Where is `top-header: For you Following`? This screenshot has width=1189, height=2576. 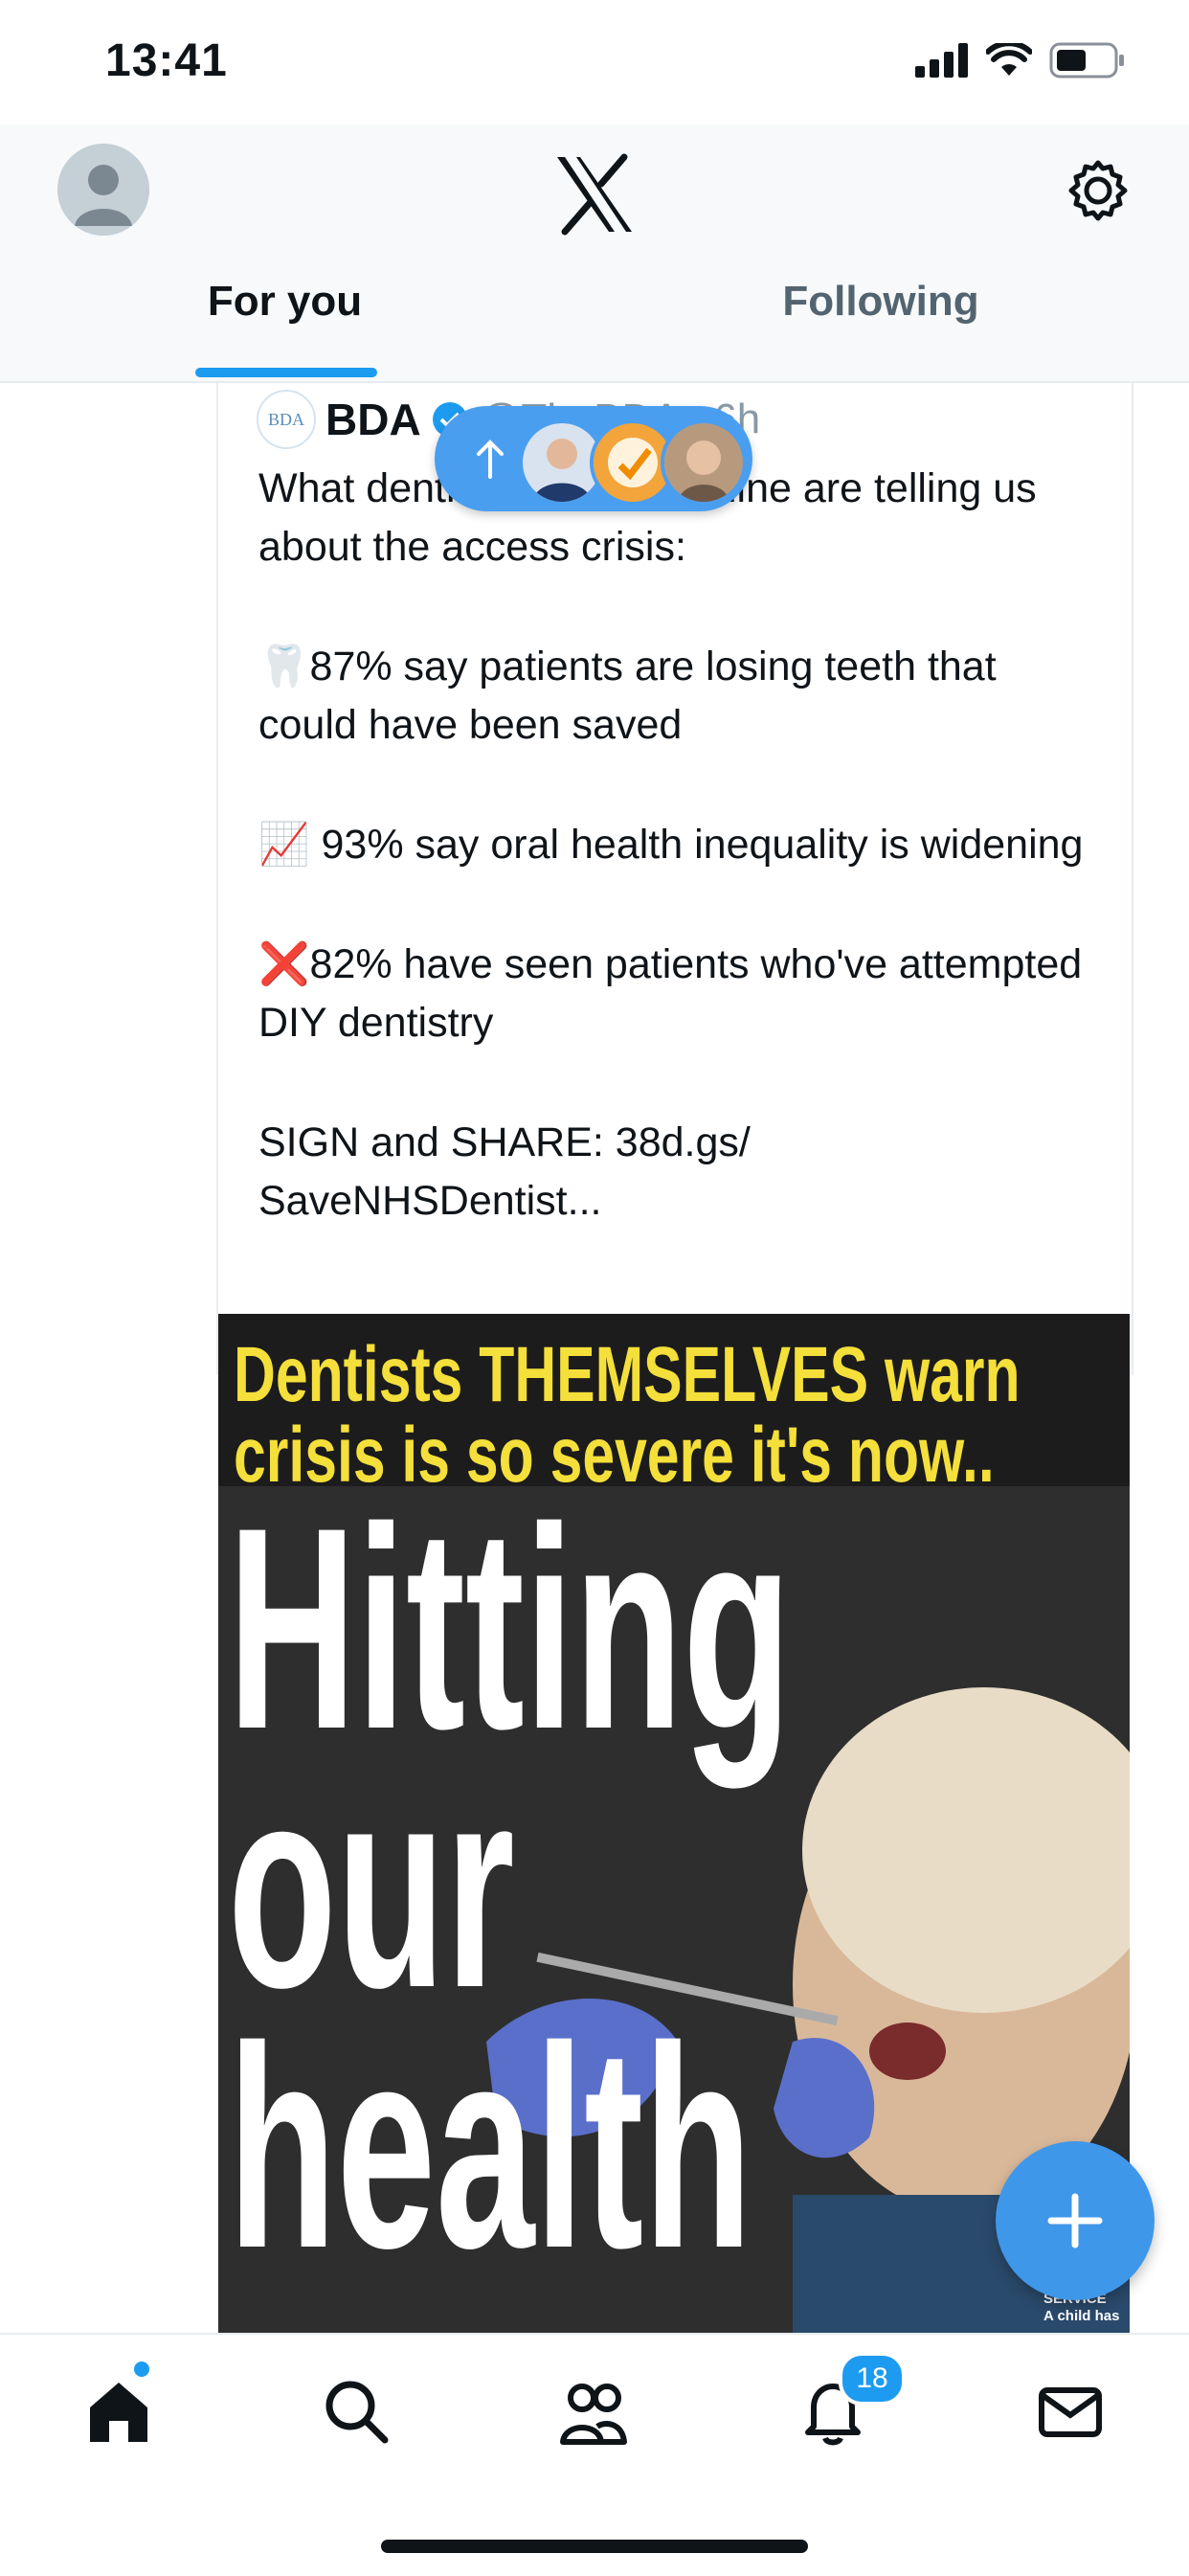
top-header: For you Following is located at coordinates (594, 253).